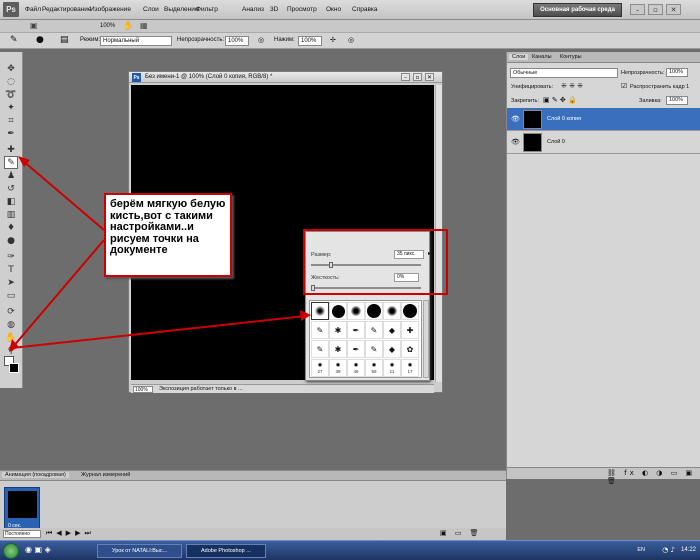 The image size is (700, 560). What do you see at coordinates (653, 477) in the screenshot?
I see `layer-action-icons: ⛓ fx ◐ ◑ ▭ ▣ 🗑` at bounding box center [653, 477].